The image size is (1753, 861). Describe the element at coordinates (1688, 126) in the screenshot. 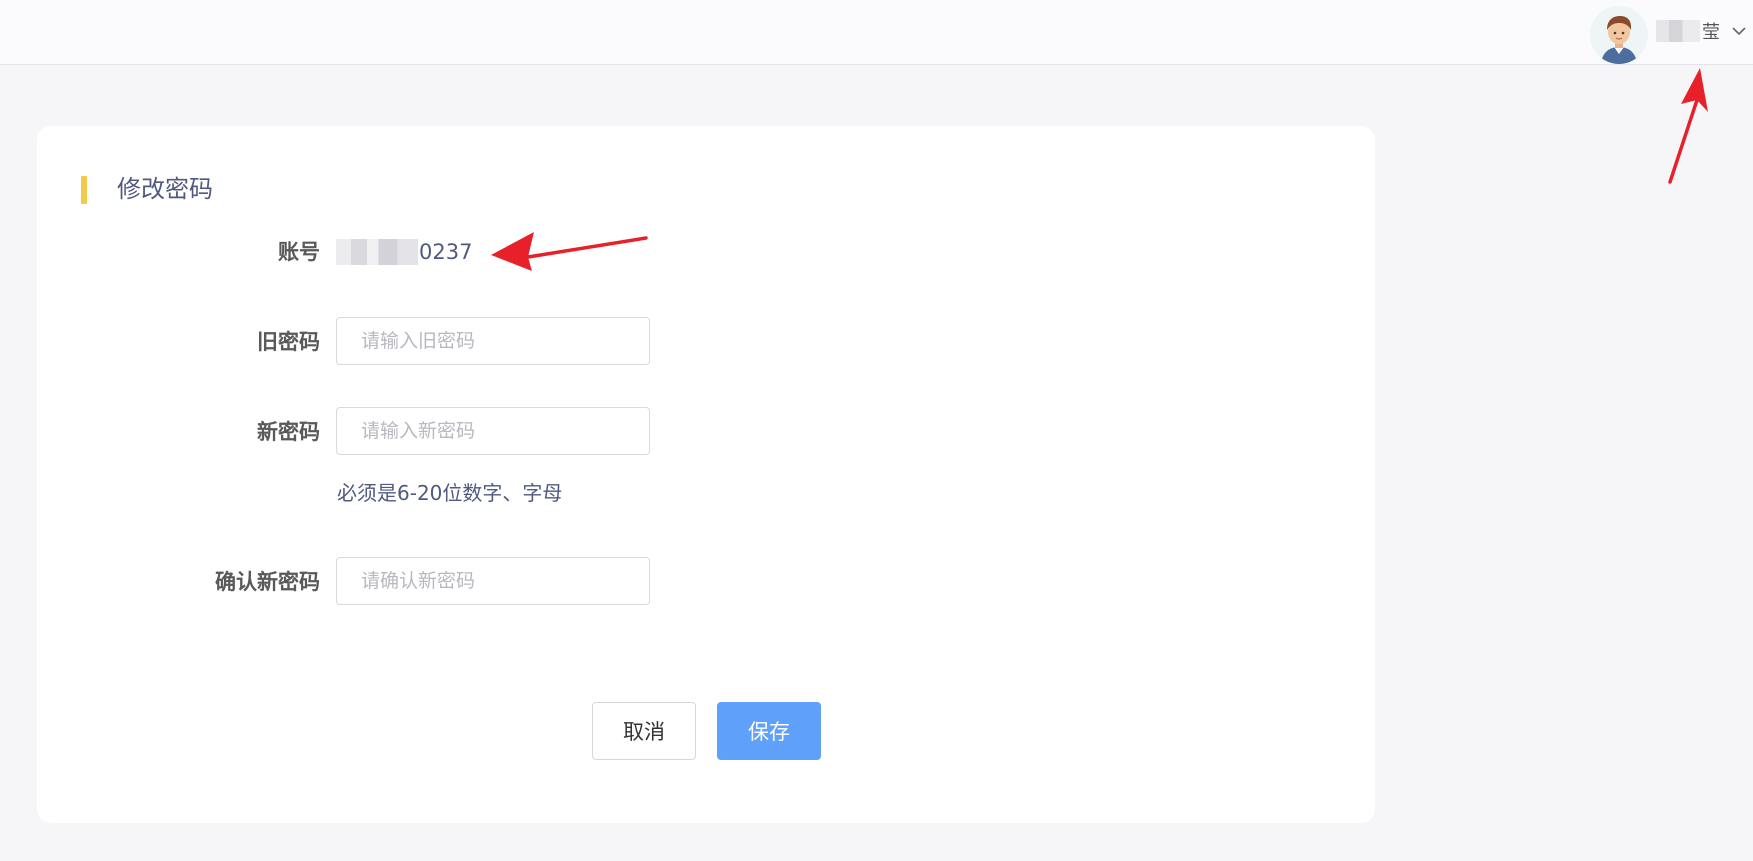

I see `arrow-to-user-menu` at that location.